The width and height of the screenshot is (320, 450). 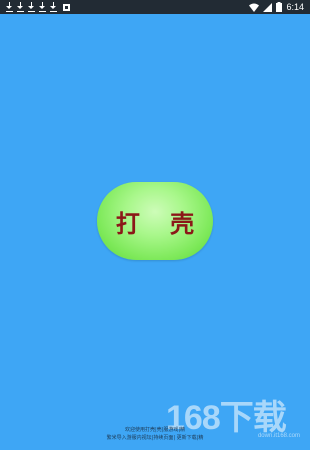 What do you see at coordinates (295, 7) in the screenshot?
I see `status-time: 6:14` at bounding box center [295, 7].